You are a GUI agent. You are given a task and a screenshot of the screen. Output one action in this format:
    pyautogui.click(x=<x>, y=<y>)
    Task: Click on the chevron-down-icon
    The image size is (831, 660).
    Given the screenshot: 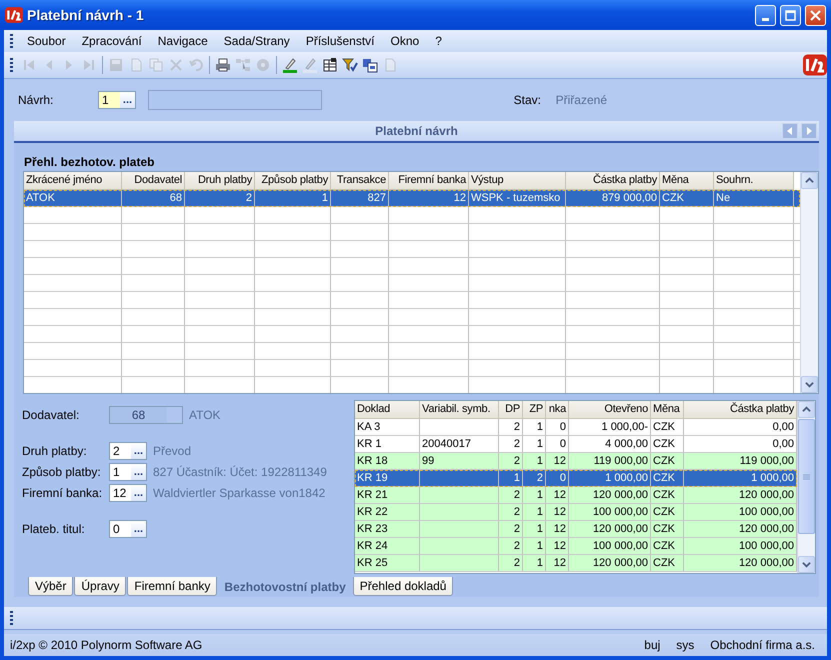 What is the action you would take?
    pyautogui.click(x=809, y=384)
    